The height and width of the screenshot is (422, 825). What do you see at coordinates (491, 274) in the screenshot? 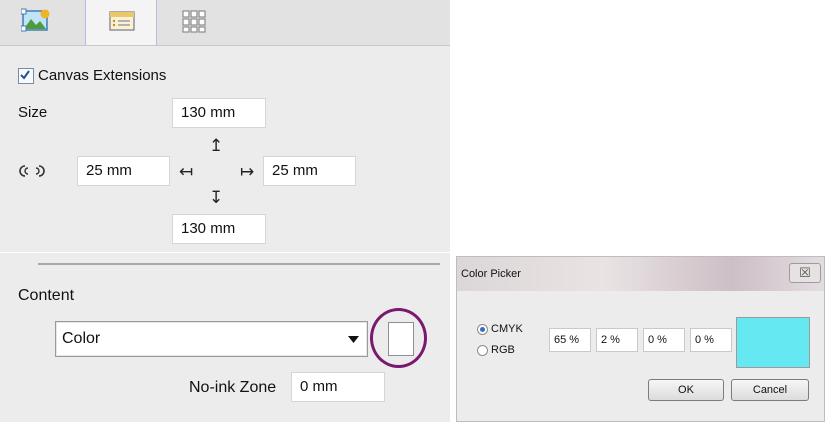
I see `dialog-title: Color Picker` at bounding box center [491, 274].